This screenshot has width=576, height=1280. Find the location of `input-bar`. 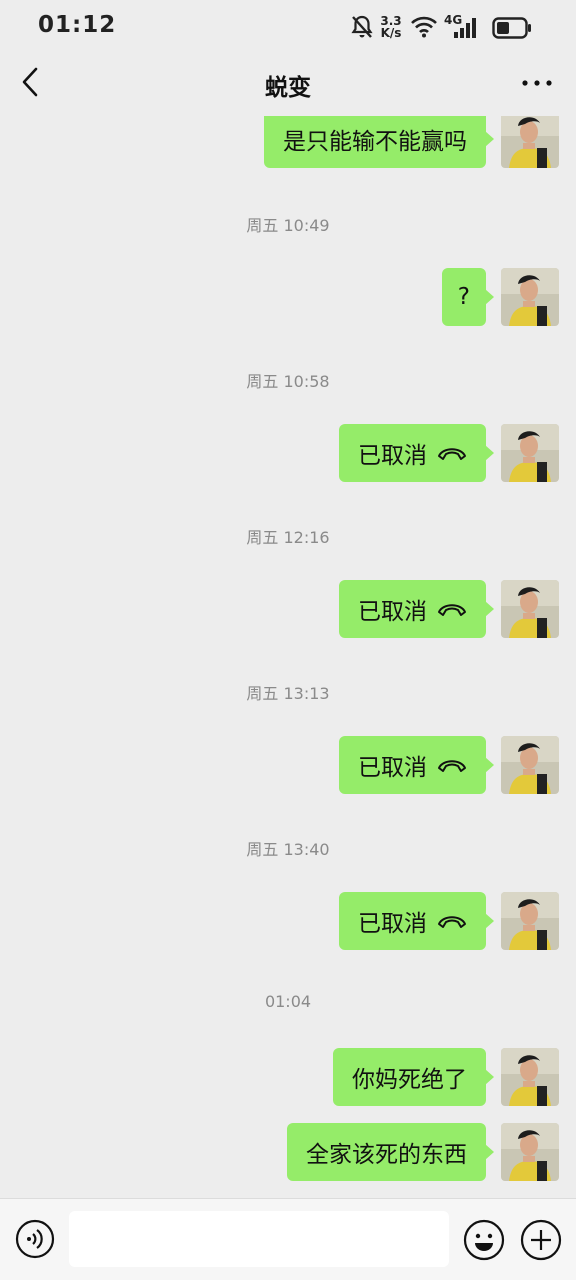

input-bar is located at coordinates (288, 1239).